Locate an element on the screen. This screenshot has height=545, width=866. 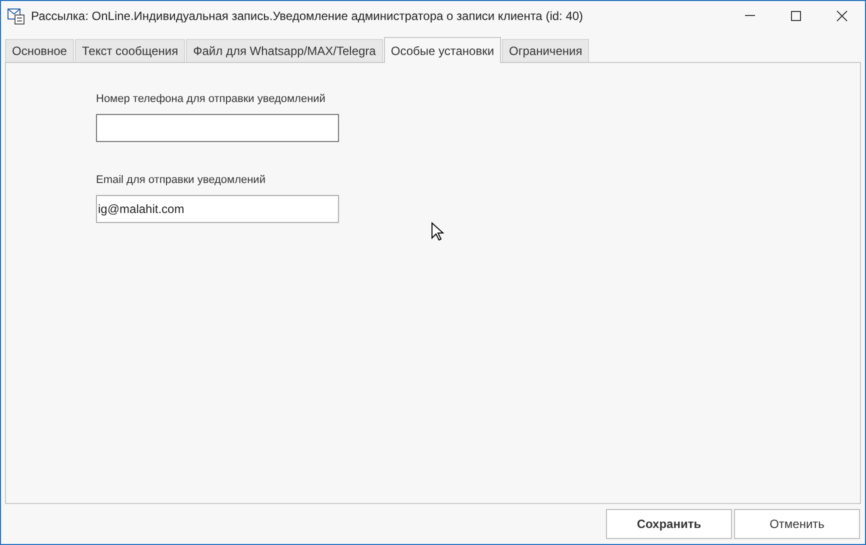
tab: Основное is located at coordinates (39, 50).